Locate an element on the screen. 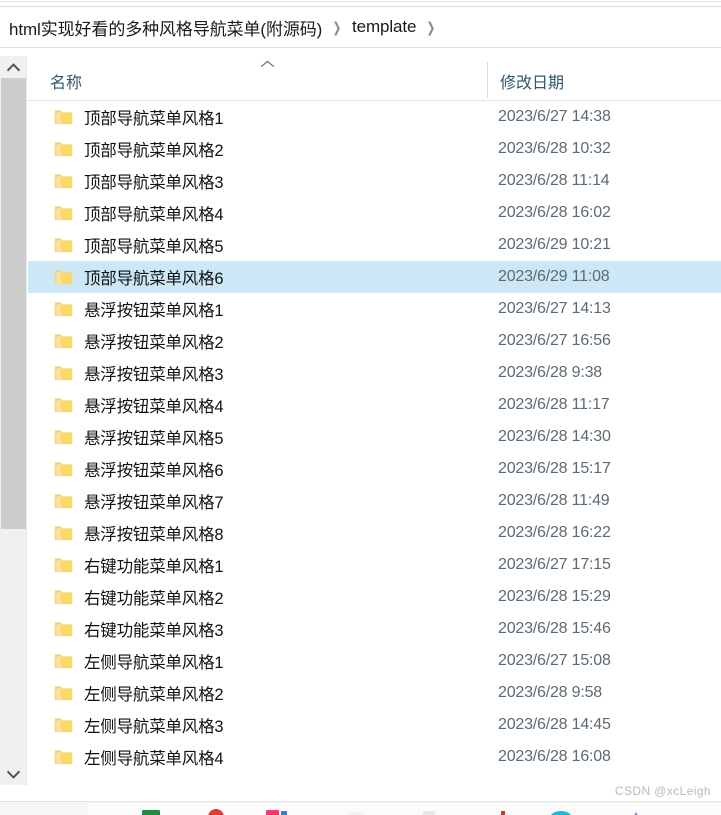  scroll-up-icon is located at coordinates (13, 67).